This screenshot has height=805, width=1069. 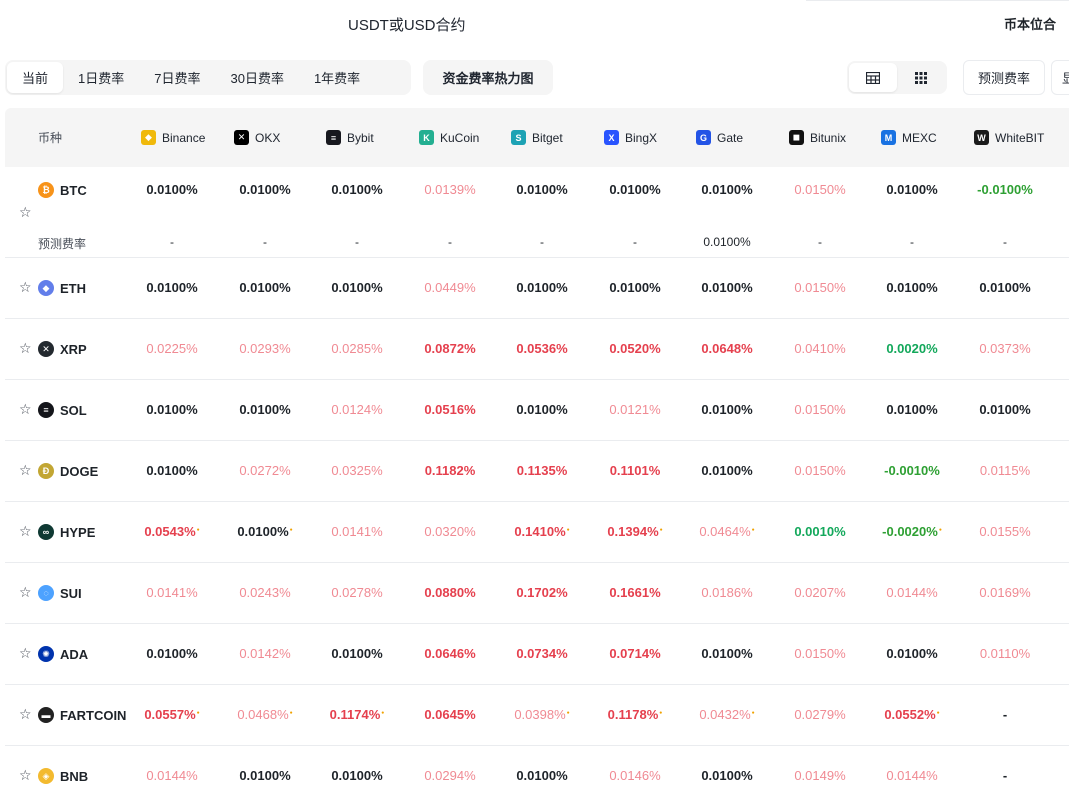 I want to click on rate-cell: 0.0320%, so click(x=450, y=531).